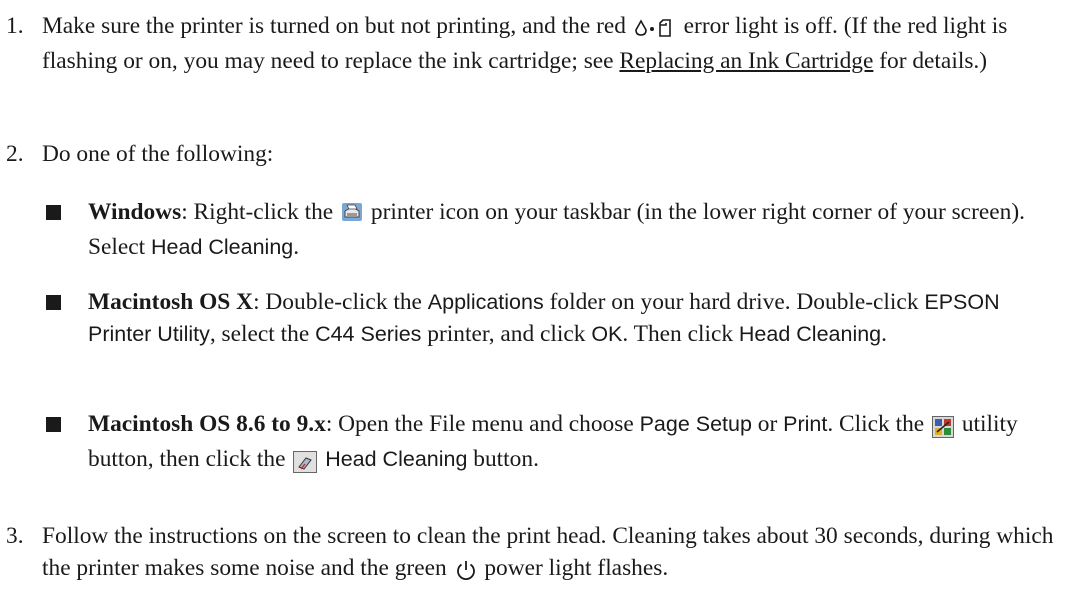 This screenshot has height=616, width=1071. Describe the element at coordinates (368, 334) in the screenshot. I see `c44-series-label: C44 Series` at that location.